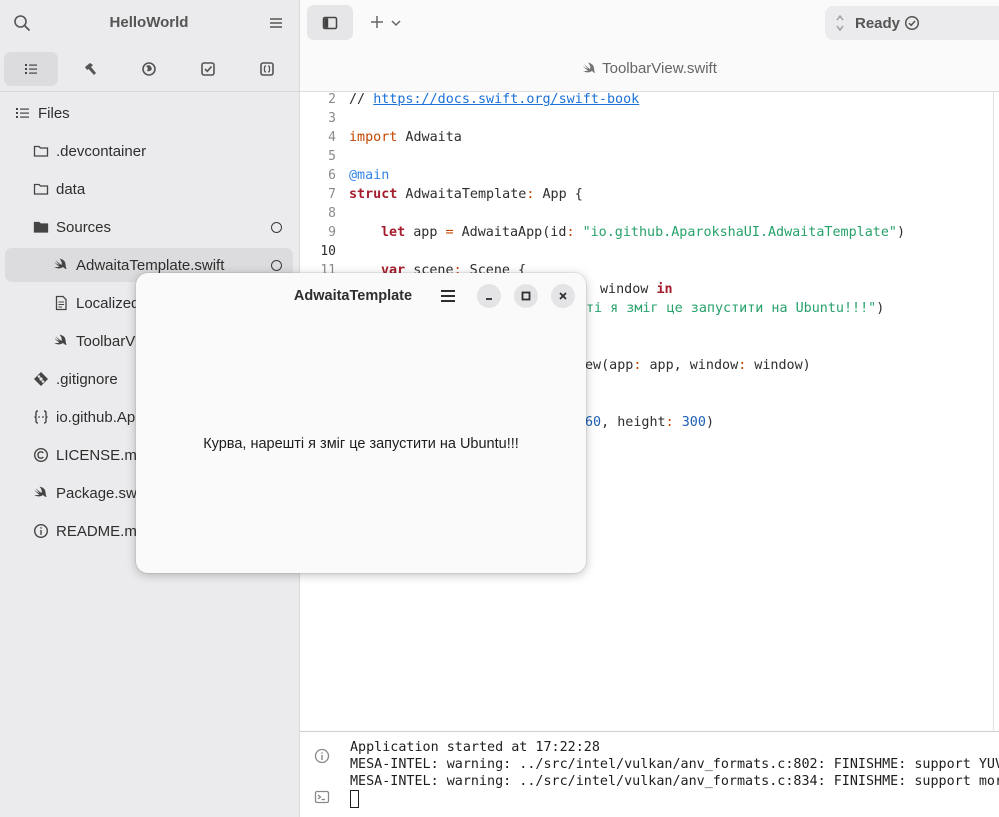  Describe the element at coordinates (369, 175) in the screenshot. I see `code-line: @main` at that location.